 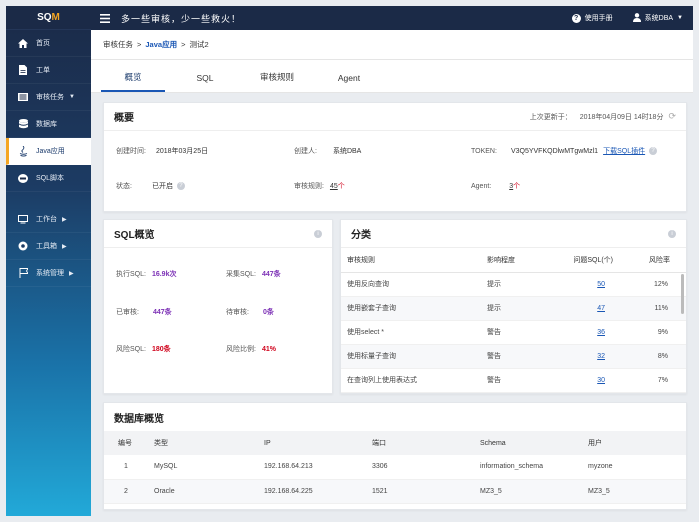 I want to click on collect-sql-label: 采集SQL:, so click(x=241, y=274).